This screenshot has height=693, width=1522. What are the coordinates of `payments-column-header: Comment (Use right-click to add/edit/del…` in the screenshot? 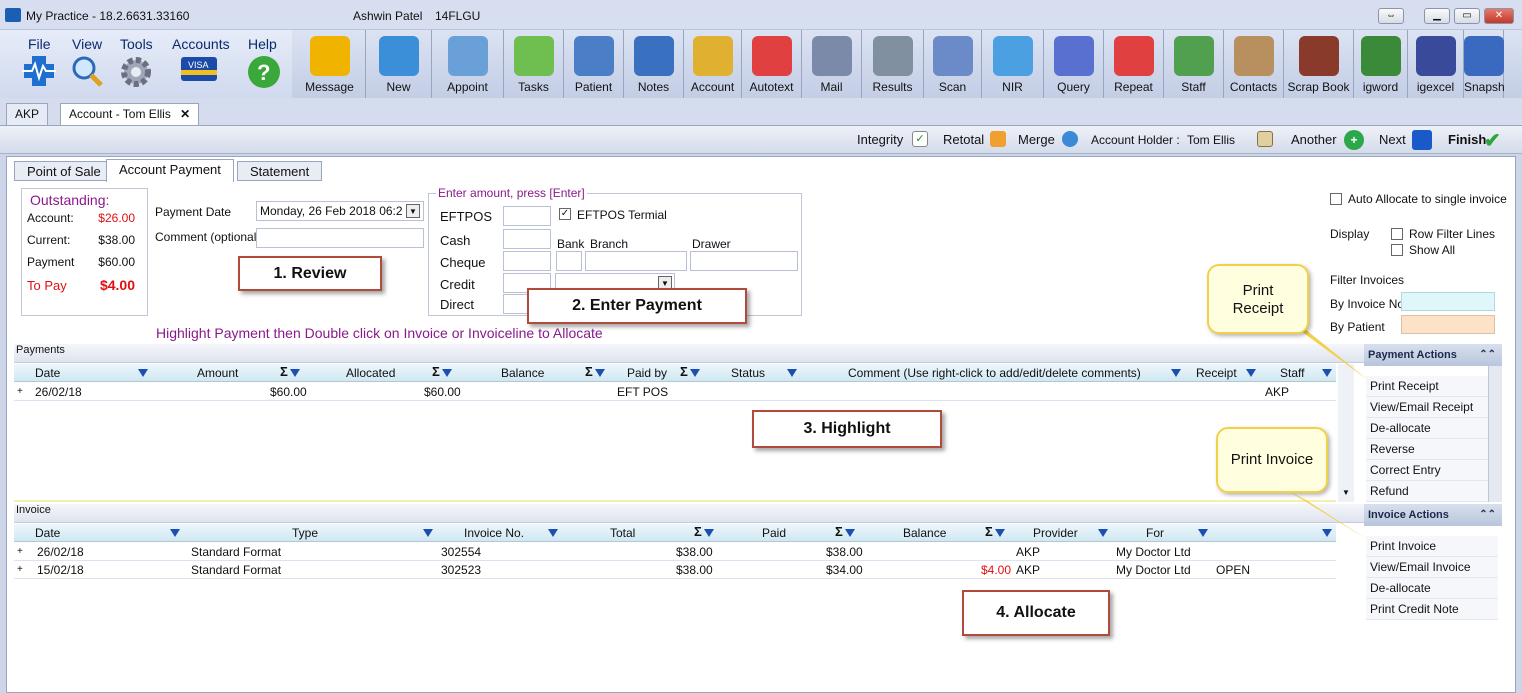 It's located at (994, 373).